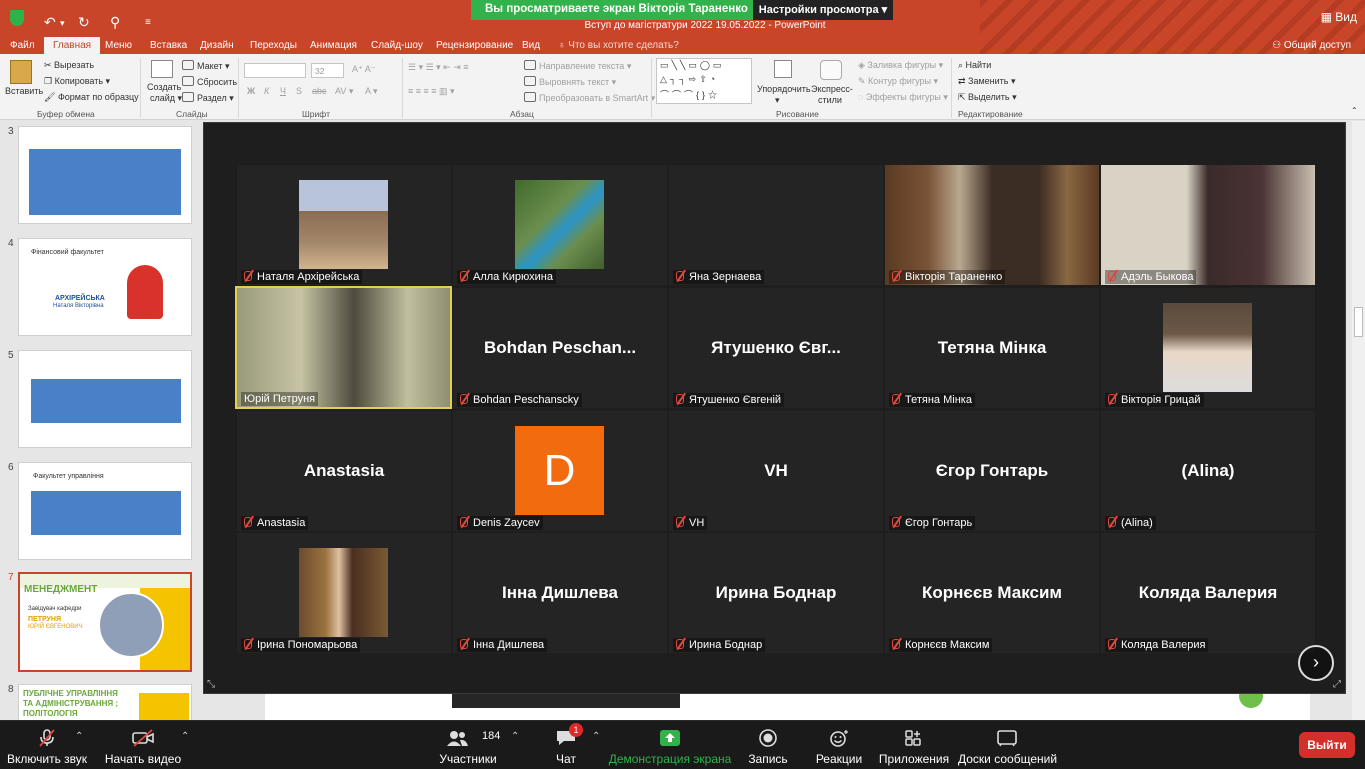 This screenshot has width=1365, height=769. I want to click on section-button: Раздел ▾, so click(208, 98).